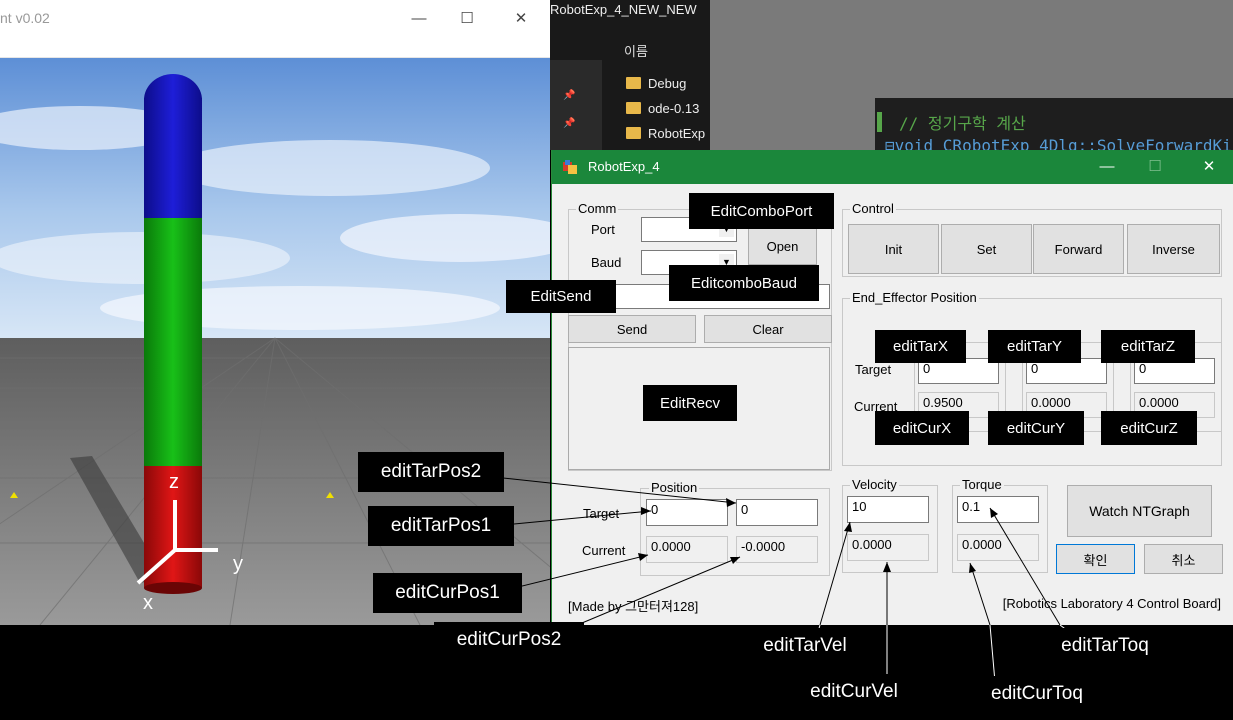 The image size is (1233, 720). What do you see at coordinates (1139, 511) in the screenshot?
I see `watch-ntgraph-button: Watch NTGraph` at bounding box center [1139, 511].